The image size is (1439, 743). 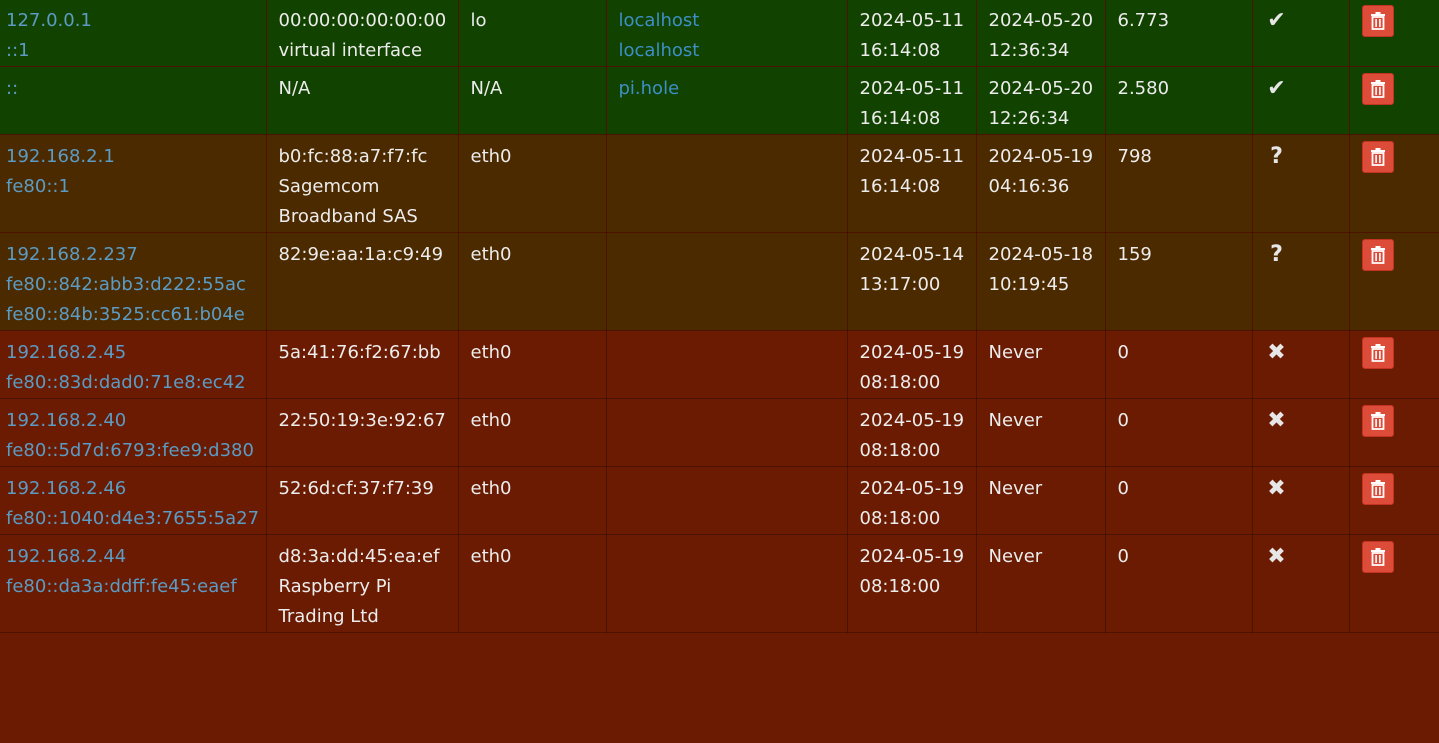 I want to click on interface-label: lo, so click(x=478, y=20).